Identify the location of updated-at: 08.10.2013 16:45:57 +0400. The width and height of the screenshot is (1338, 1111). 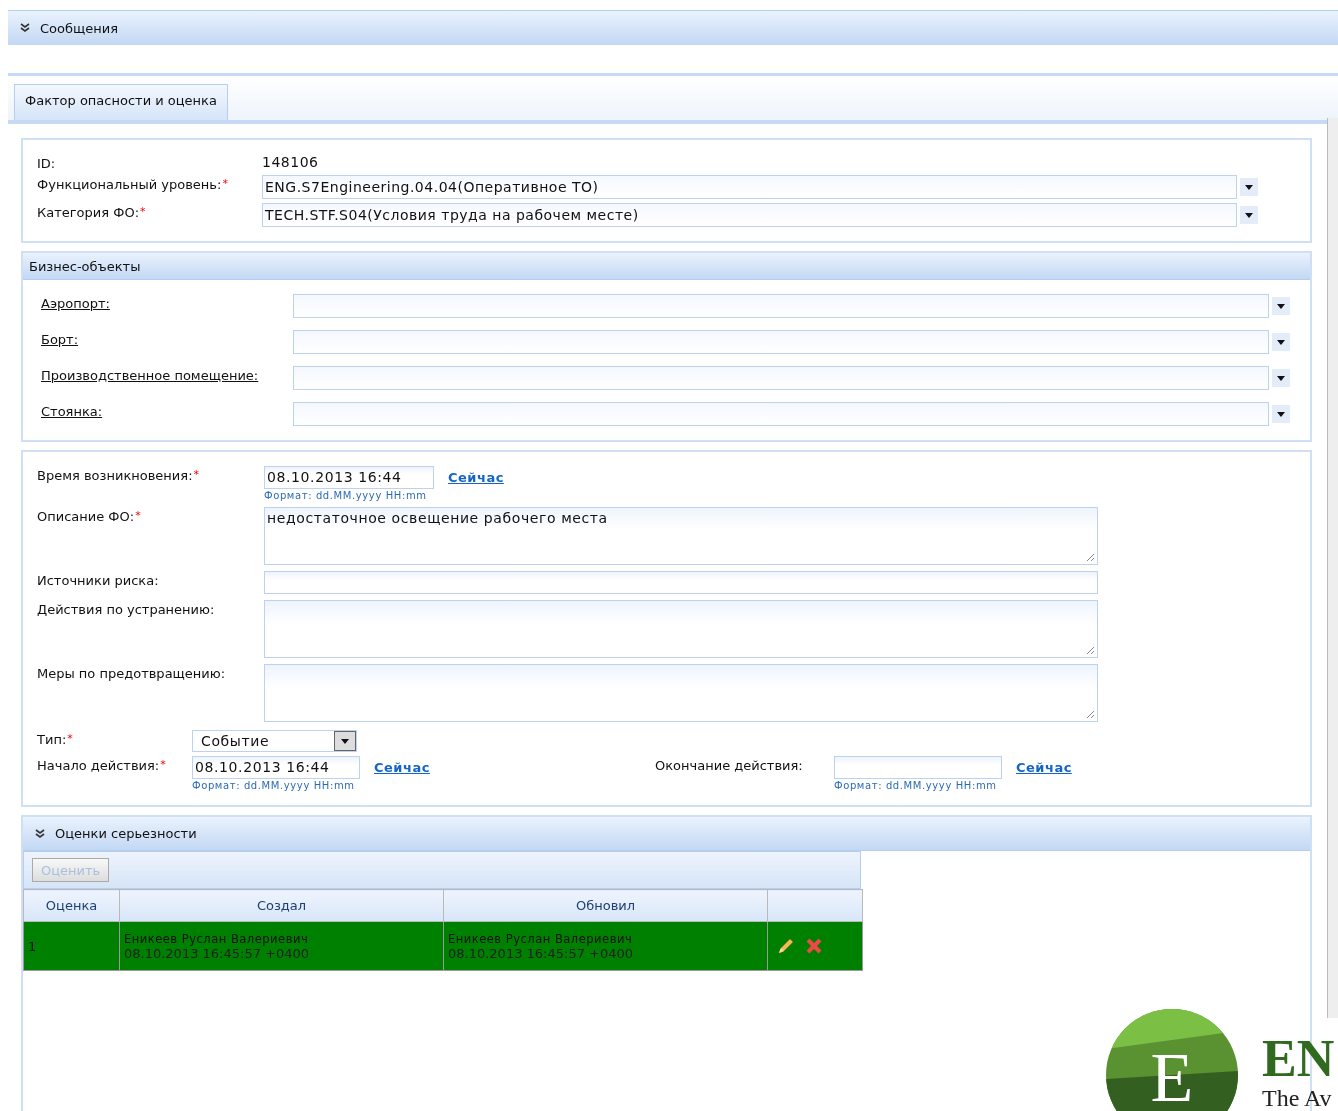
(541, 953).